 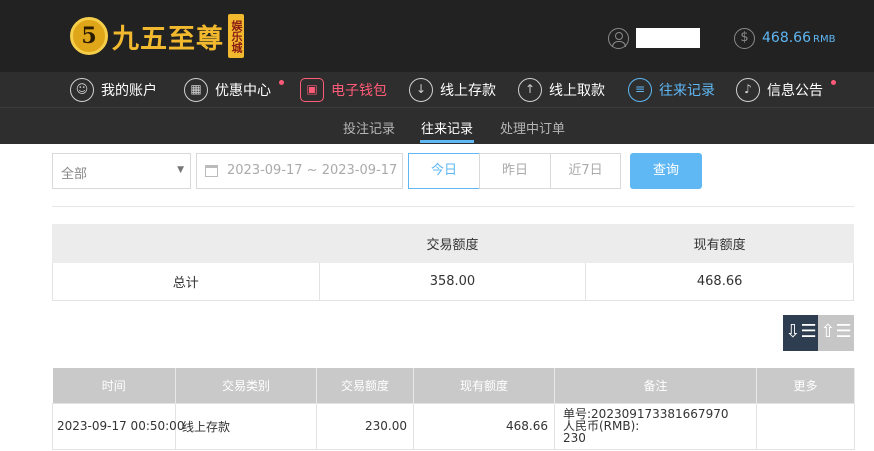 I want to click on user-icon, so click(x=618, y=38).